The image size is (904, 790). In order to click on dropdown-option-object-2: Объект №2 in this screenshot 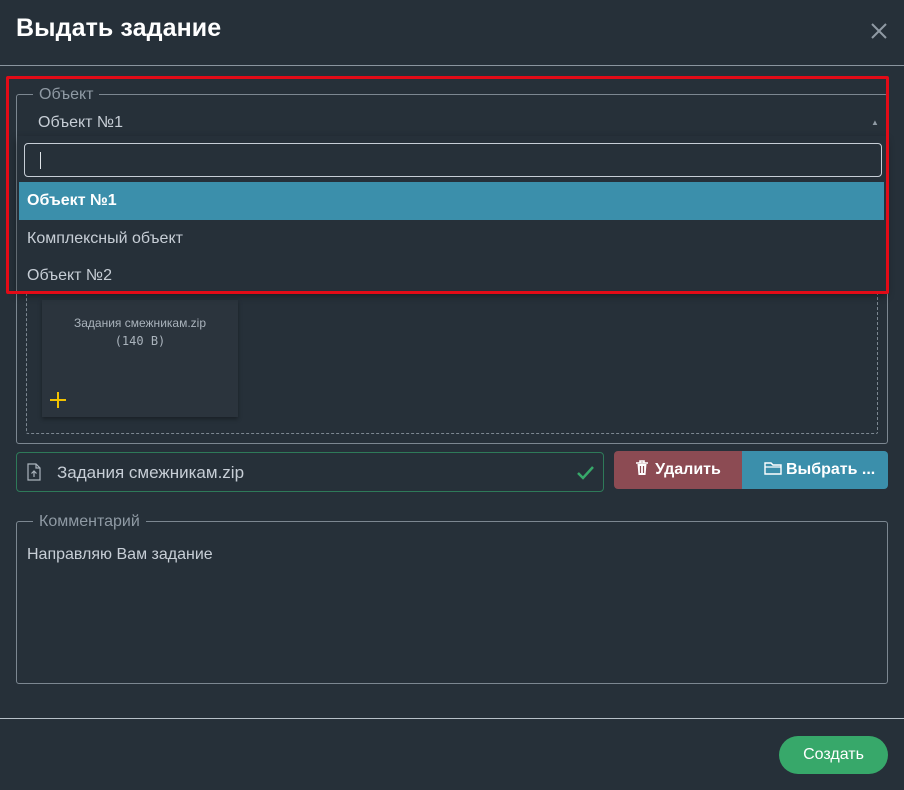, I will do `click(451, 276)`.